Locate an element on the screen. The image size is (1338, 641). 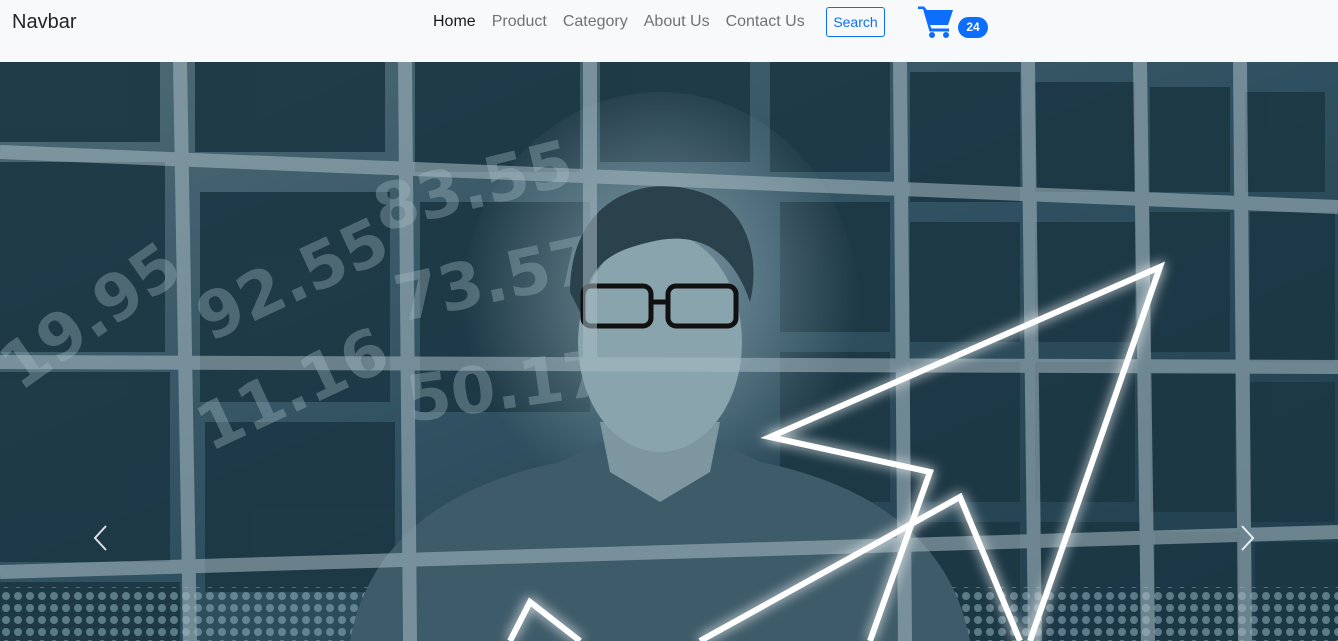
carousel-prev-button is located at coordinates (100, 538).